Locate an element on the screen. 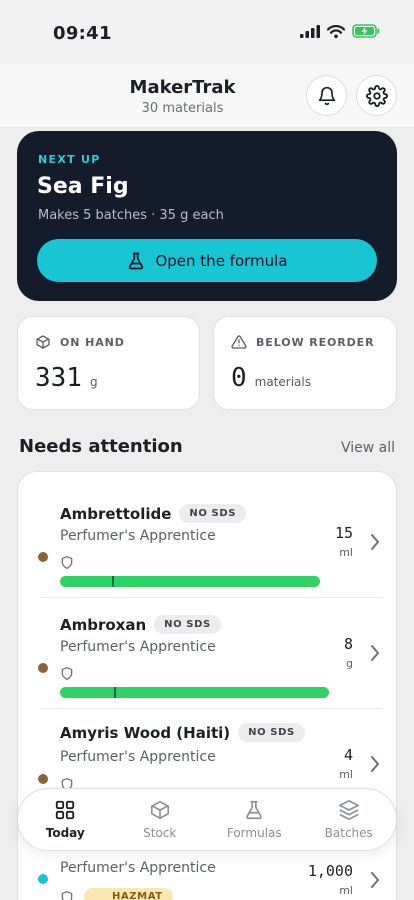  tab-today: Today is located at coordinates (65, 819).